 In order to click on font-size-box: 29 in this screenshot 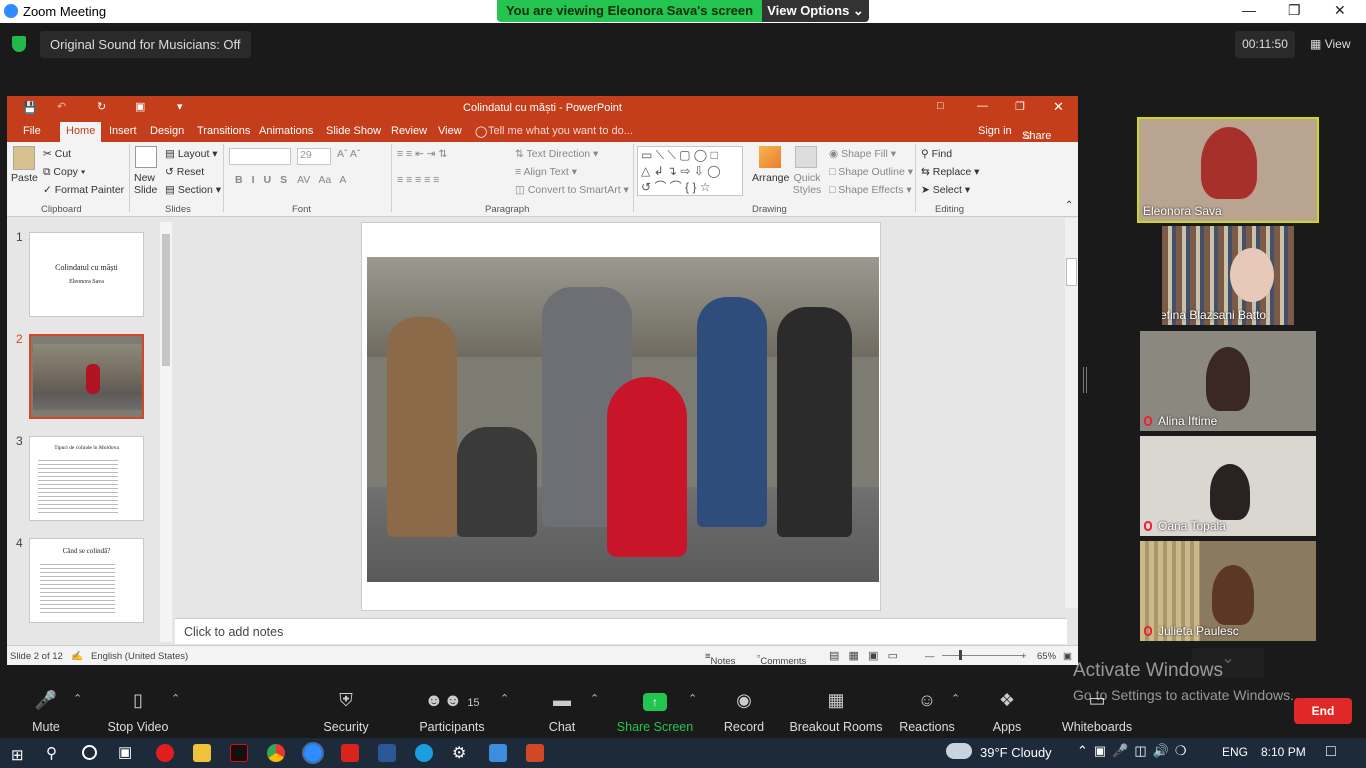, I will do `click(314, 156)`.